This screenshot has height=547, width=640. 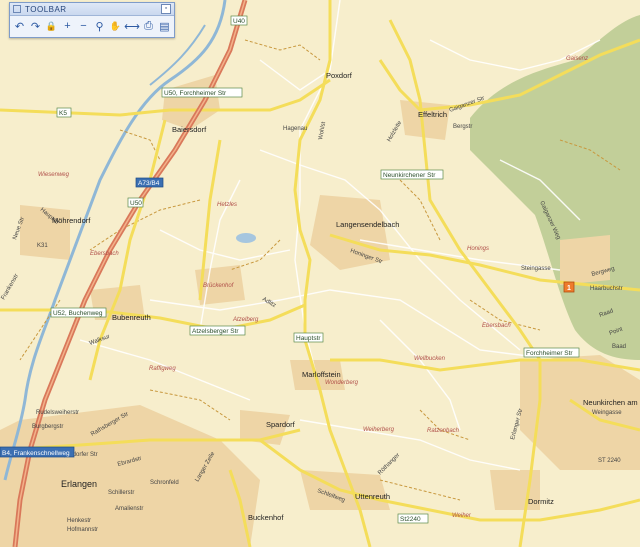 I want to click on shield-k31: K31, so click(x=42, y=246).